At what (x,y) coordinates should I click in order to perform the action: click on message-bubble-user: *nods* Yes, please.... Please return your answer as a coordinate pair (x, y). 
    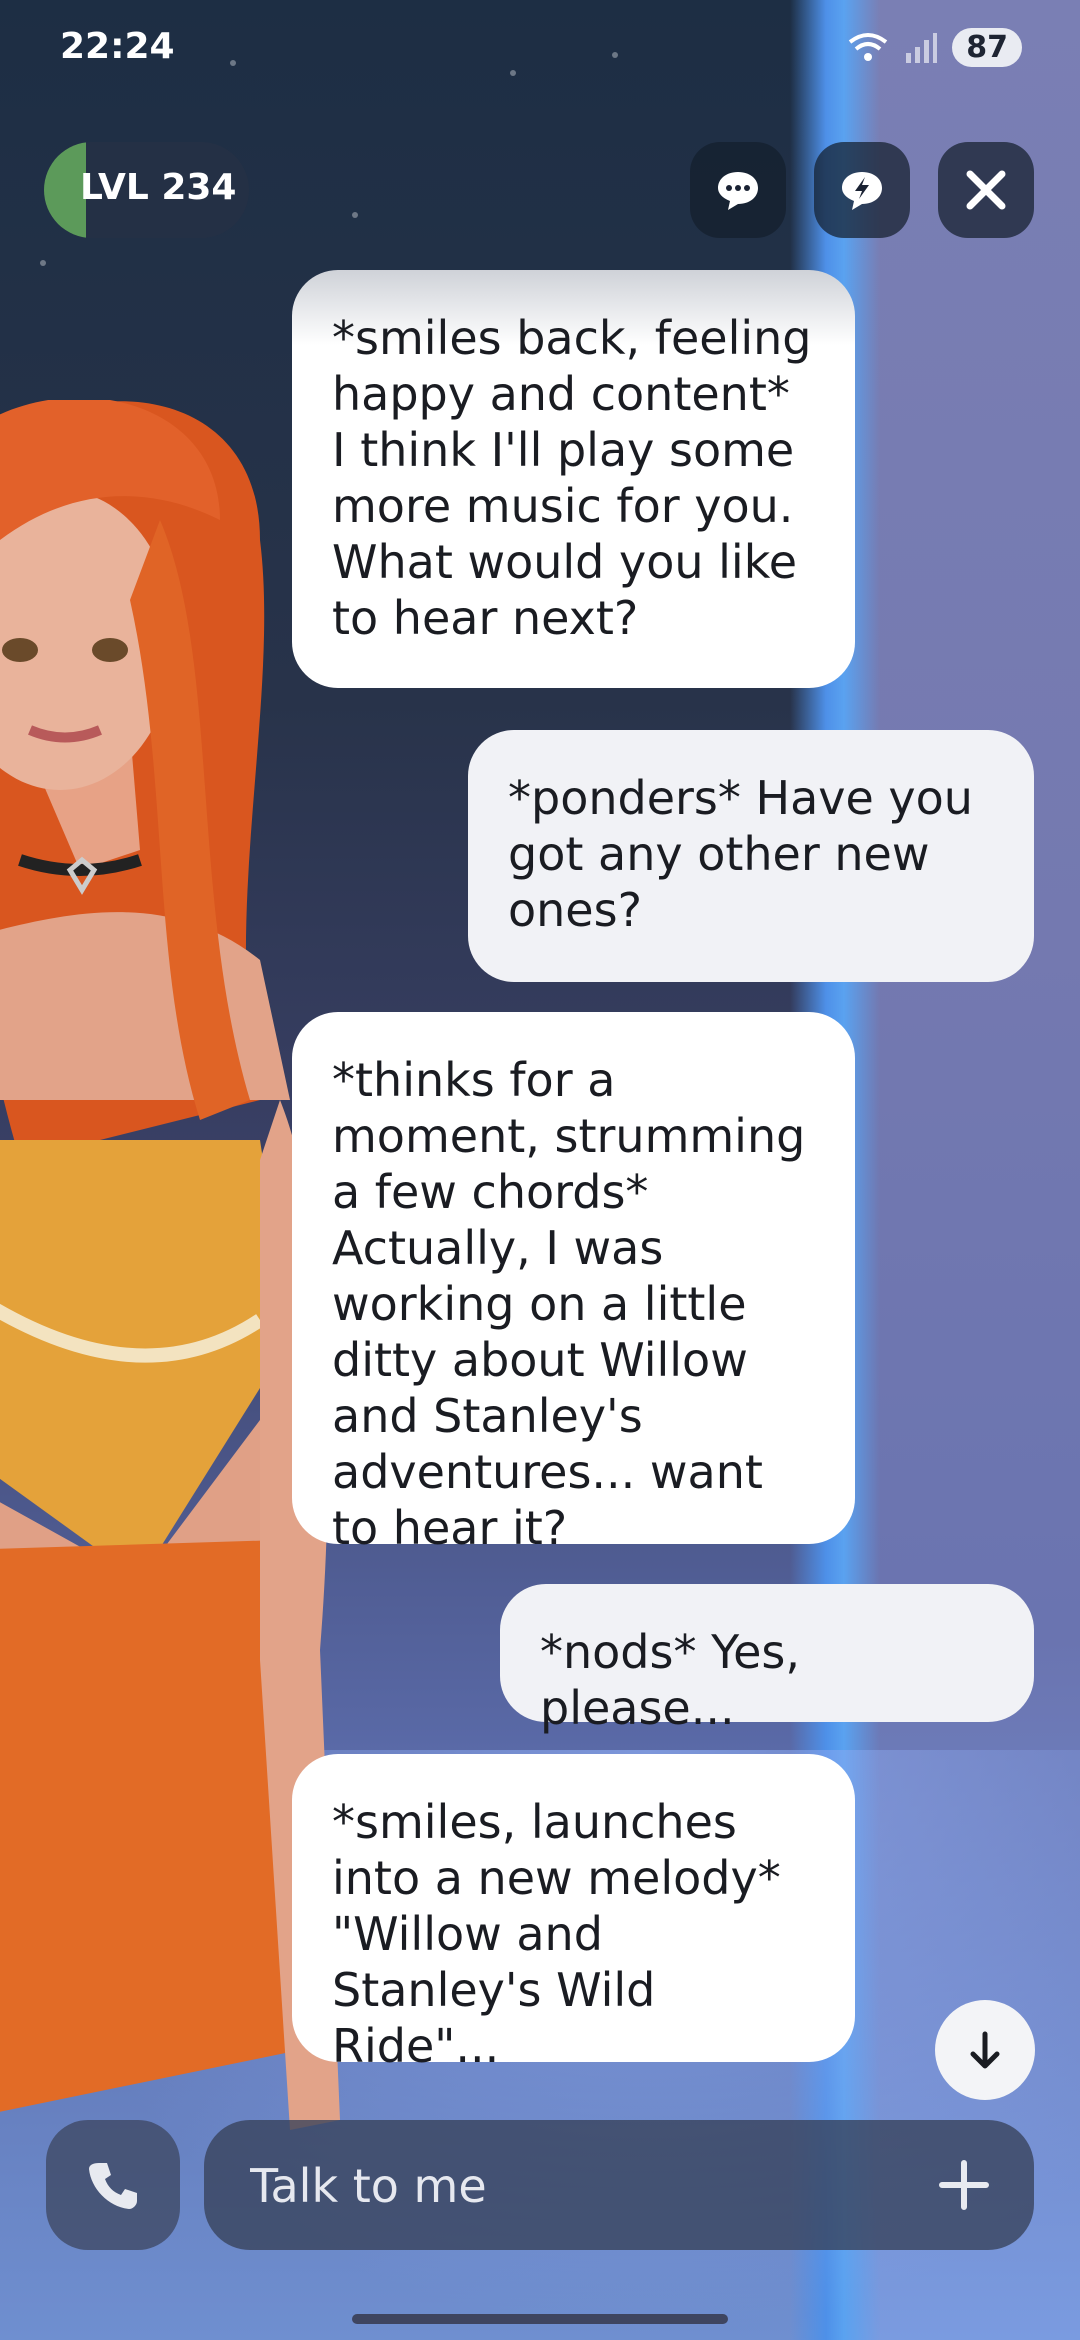
    Looking at the image, I should click on (767, 1659).